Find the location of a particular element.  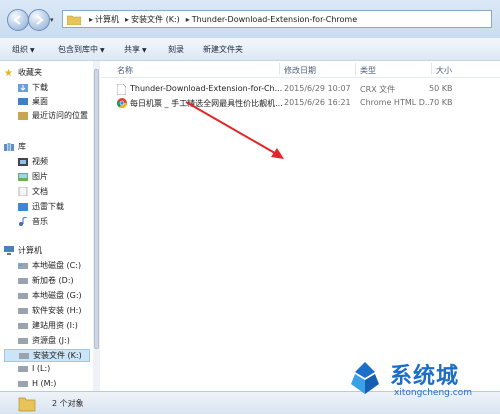

library-icon is located at coordinates (9, 147).